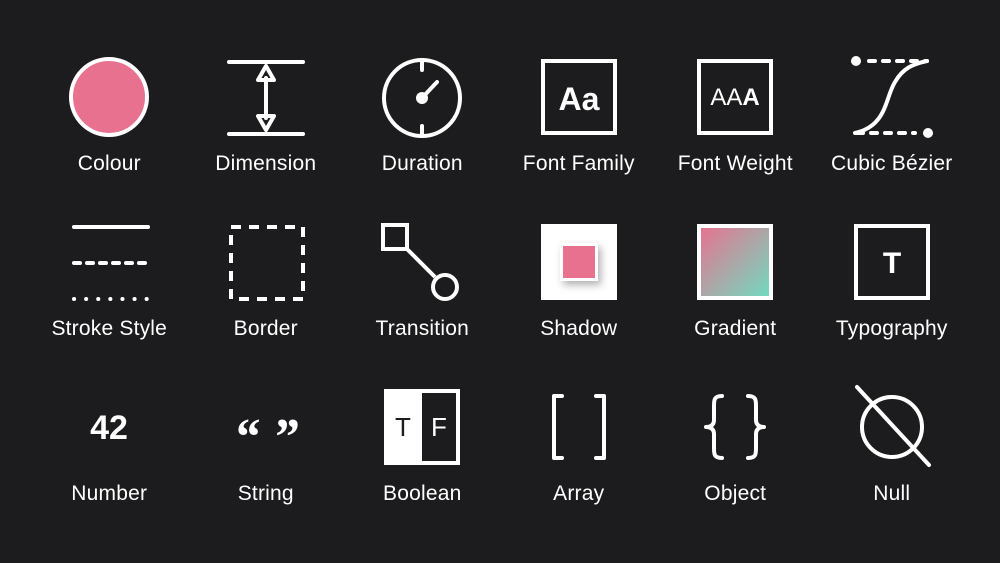 This screenshot has height=563, width=1000. I want to click on token-duration: Duration, so click(422, 134).